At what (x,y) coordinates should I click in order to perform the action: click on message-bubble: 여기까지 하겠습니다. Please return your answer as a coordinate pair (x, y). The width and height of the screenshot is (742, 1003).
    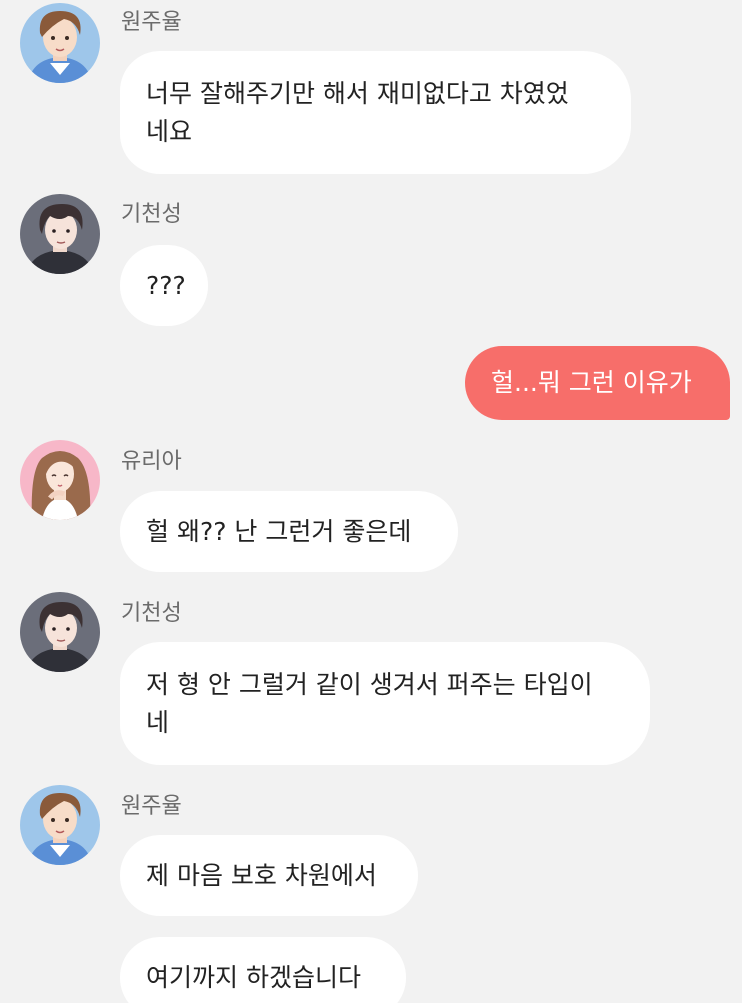
    Looking at the image, I should click on (263, 970).